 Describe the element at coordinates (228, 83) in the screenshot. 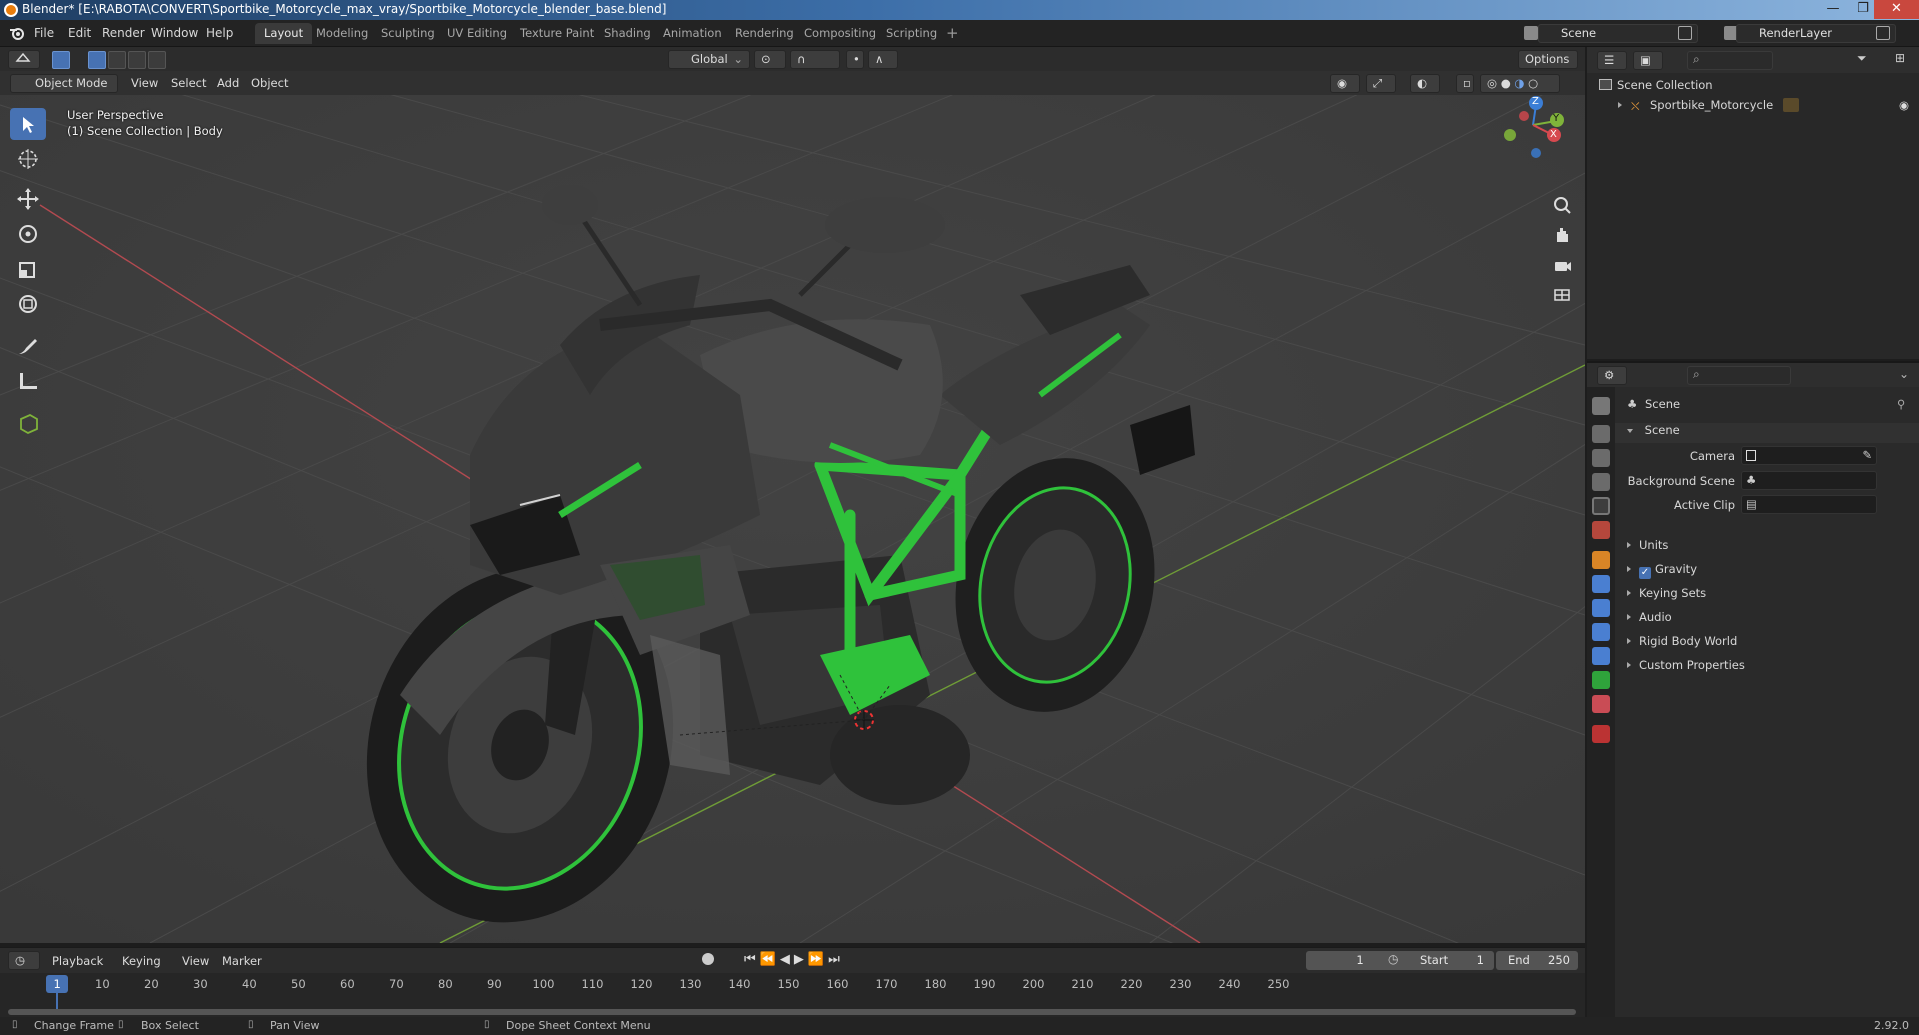

I see `menu-add: Add` at that location.